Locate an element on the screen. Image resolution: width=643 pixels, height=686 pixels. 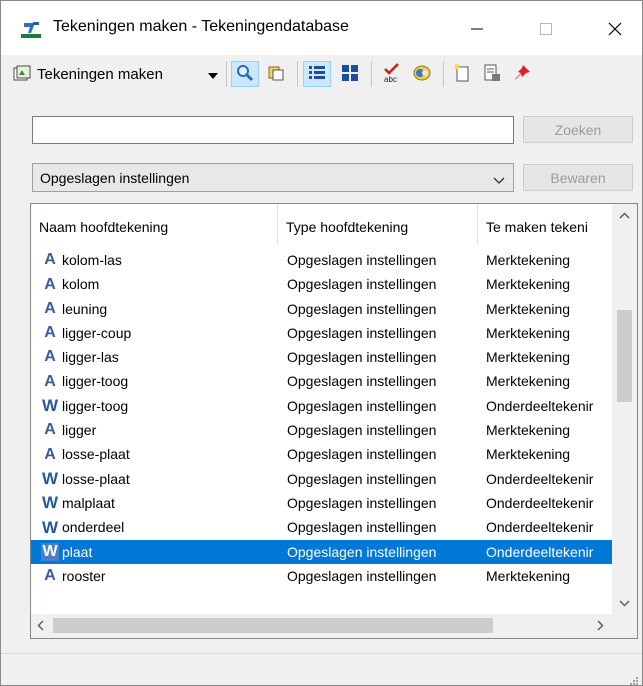
pin-button is located at coordinates (522, 74).